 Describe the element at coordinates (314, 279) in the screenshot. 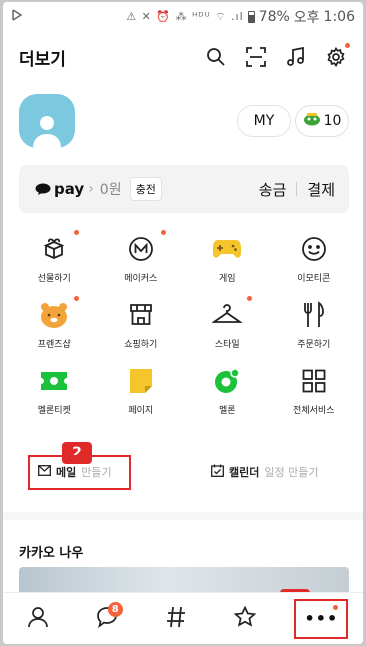

I see `service-label: 이모티콘` at that location.